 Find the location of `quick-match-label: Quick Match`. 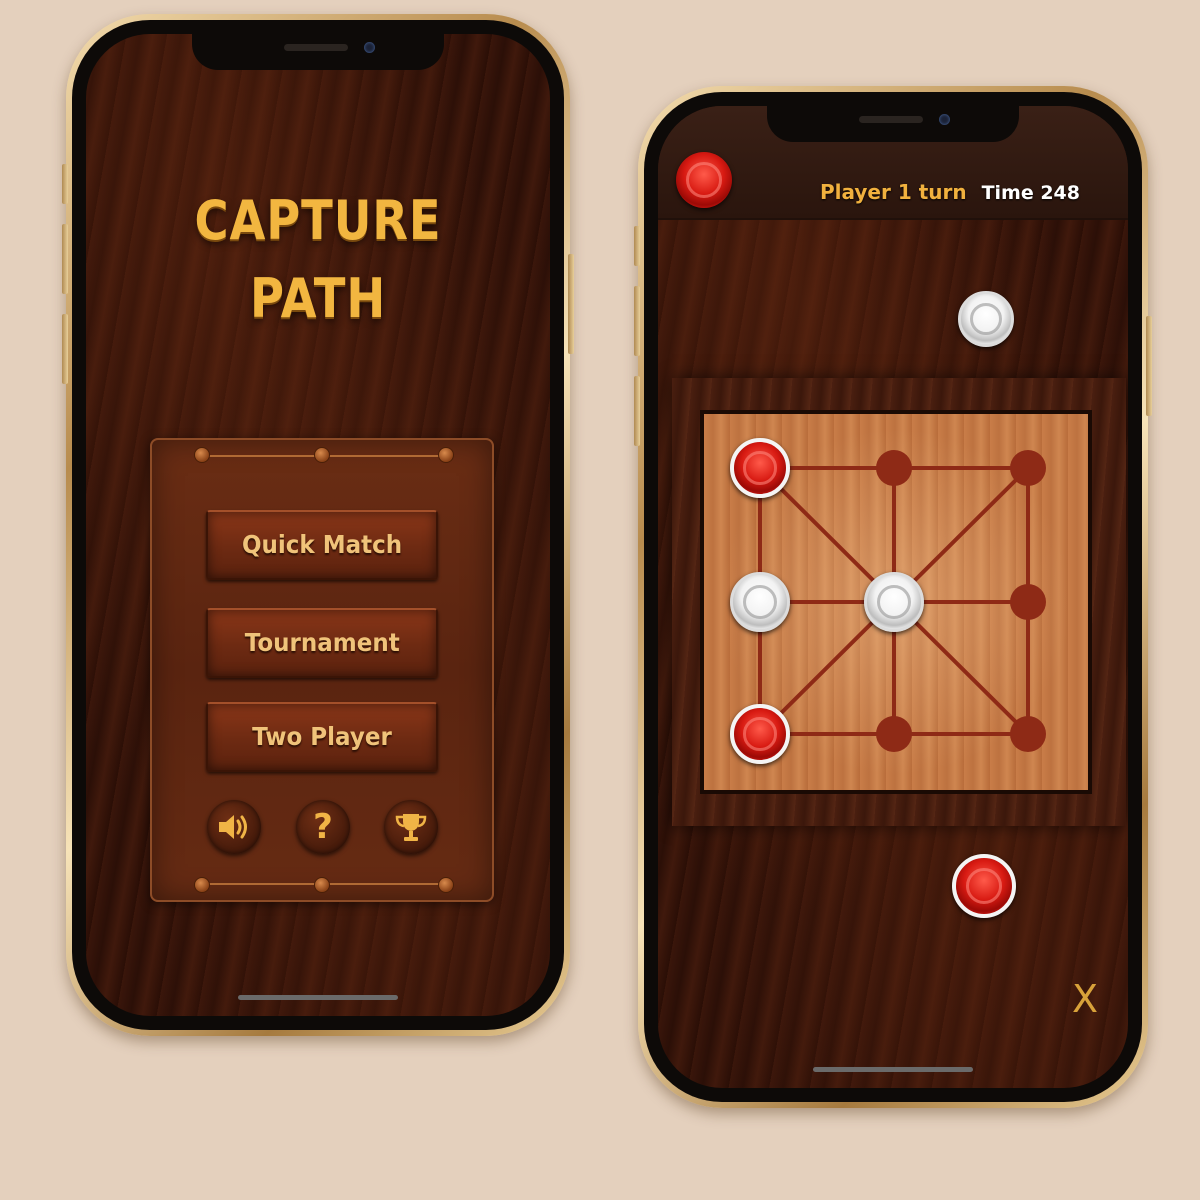

quick-match-label: Quick Match is located at coordinates (322, 544).